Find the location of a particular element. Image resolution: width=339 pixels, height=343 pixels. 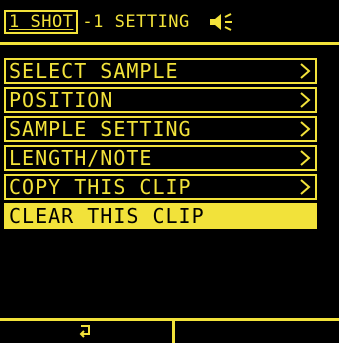

header-divider is located at coordinates (169, 43).